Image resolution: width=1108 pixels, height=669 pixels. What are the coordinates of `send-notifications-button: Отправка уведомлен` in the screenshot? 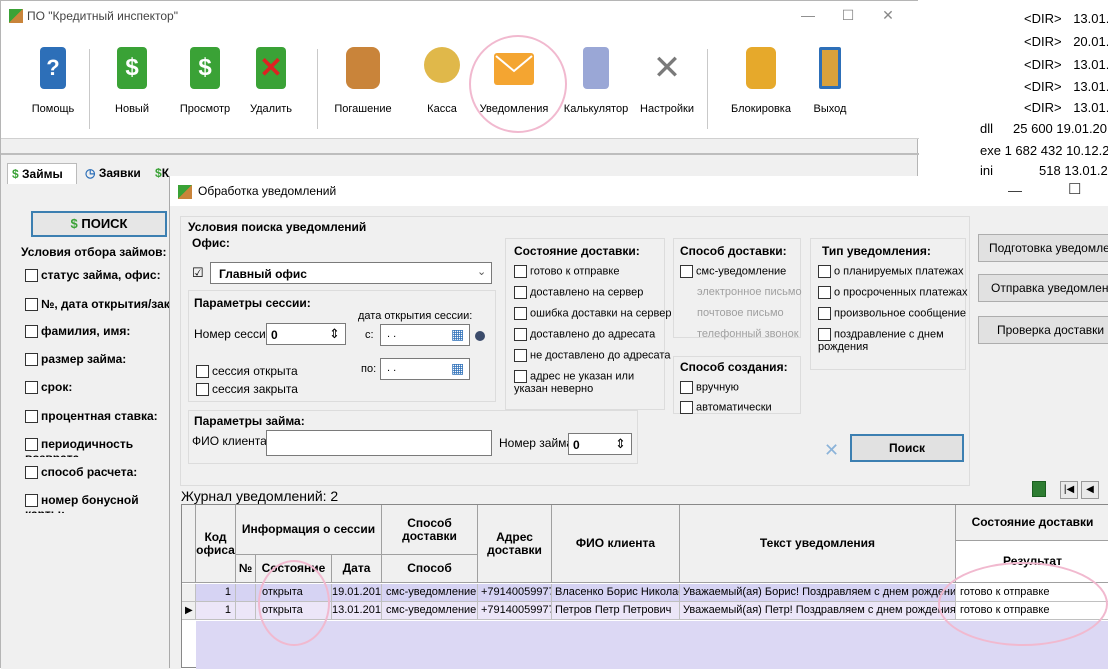 It's located at (1043, 288).